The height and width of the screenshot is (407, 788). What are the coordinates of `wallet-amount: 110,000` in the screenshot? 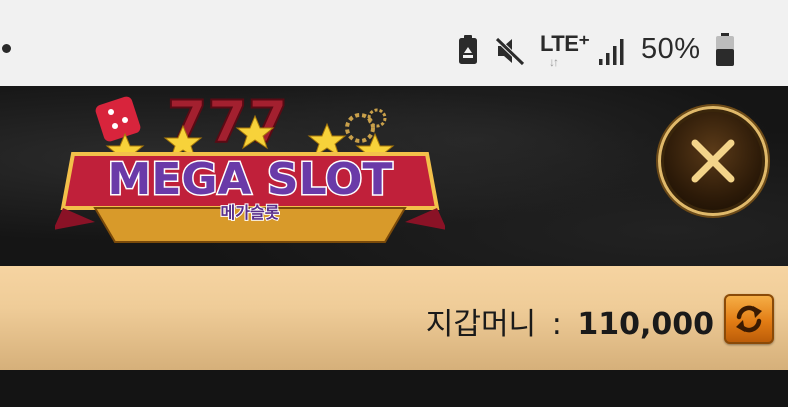 It's located at (645, 324).